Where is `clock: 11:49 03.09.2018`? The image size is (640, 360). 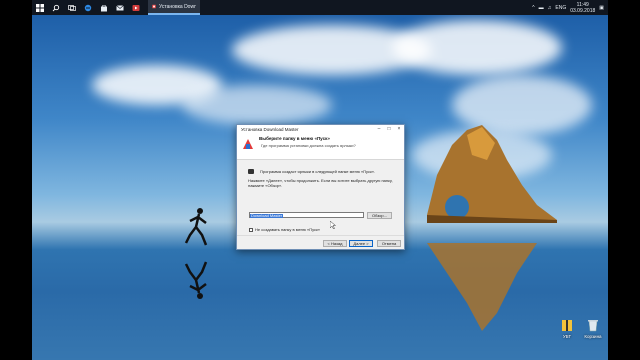 clock: 11:49 03.09.2018 is located at coordinates (582, 8).